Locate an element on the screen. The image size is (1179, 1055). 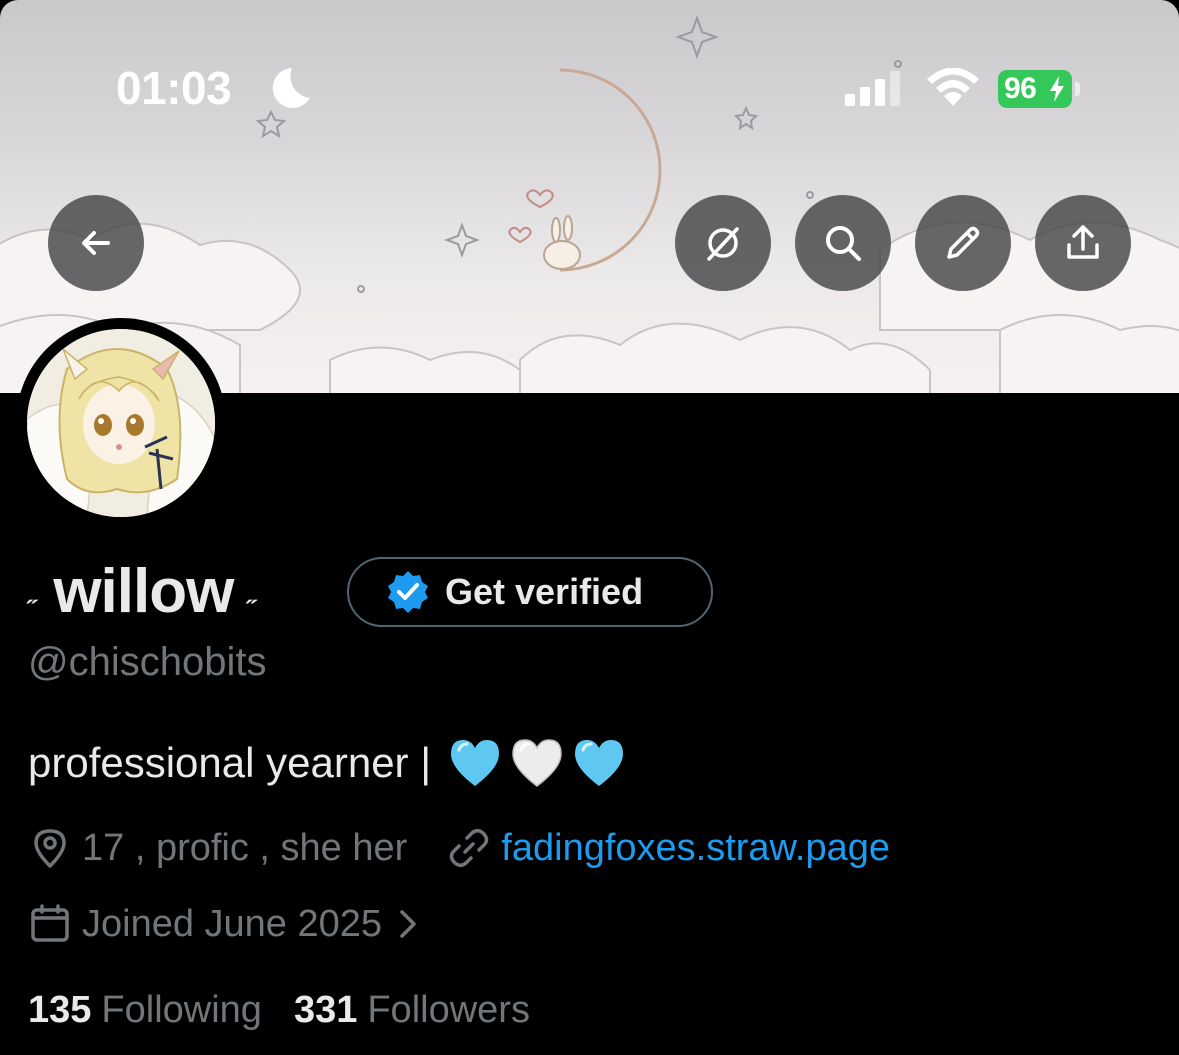
back-button is located at coordinates (96, 243).